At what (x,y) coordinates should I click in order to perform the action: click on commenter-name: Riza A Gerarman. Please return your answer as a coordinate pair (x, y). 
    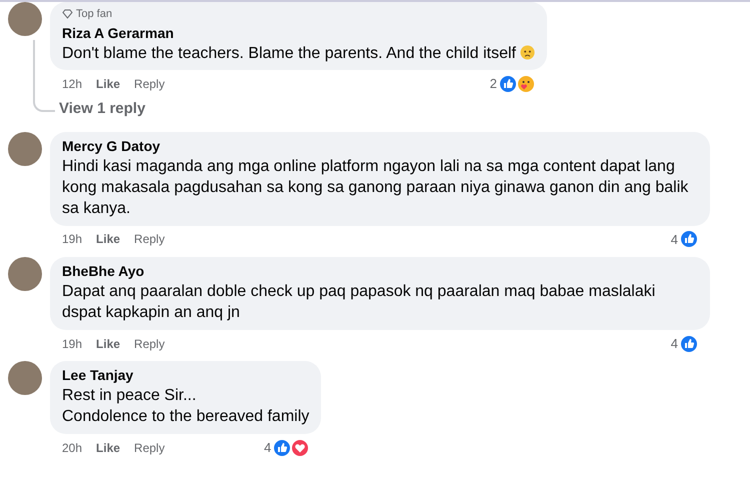
    Looking at the image, I should click on (298, 33).